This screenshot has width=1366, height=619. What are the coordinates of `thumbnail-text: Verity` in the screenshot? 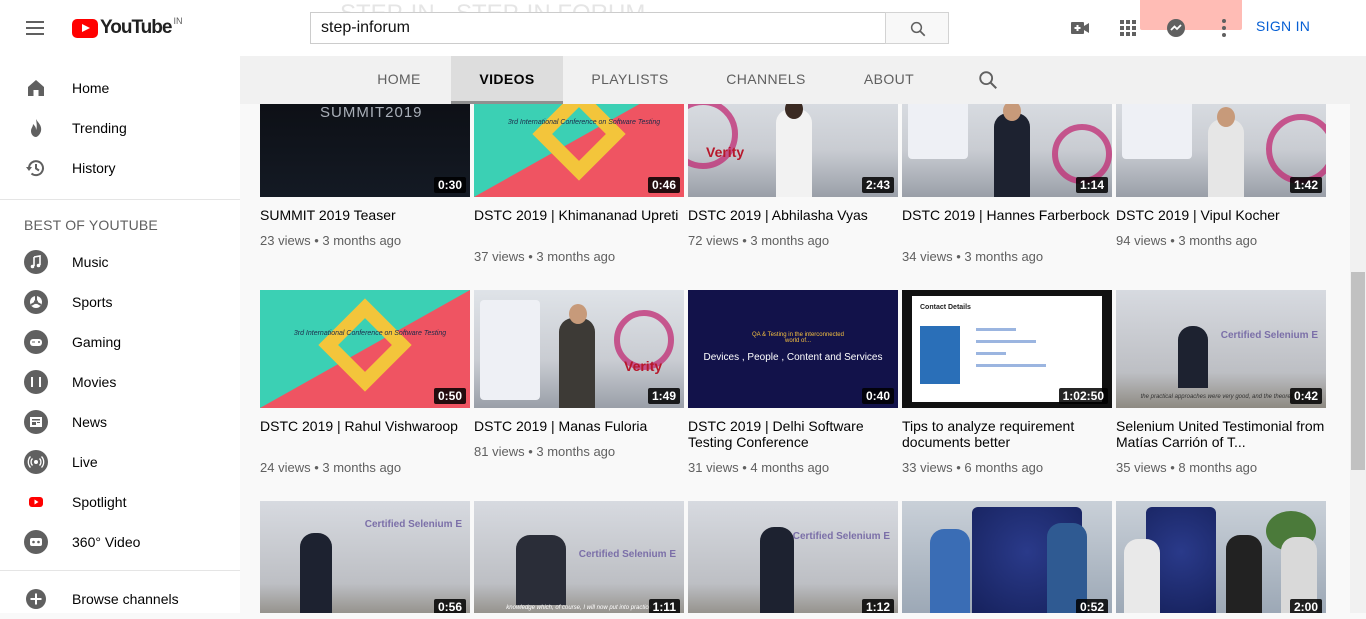 It's located at (725, 152).